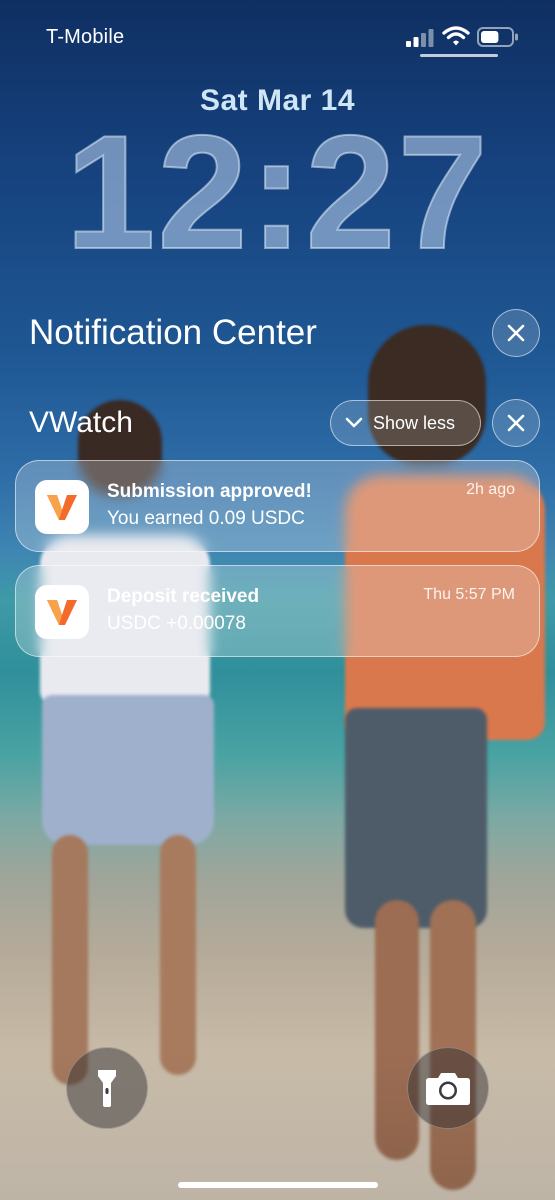 This screenshot has width=555, height=1200. Describe the element at coordinates (277, 192) in the screenshot. I see `lock-time: 12:27` at that location.